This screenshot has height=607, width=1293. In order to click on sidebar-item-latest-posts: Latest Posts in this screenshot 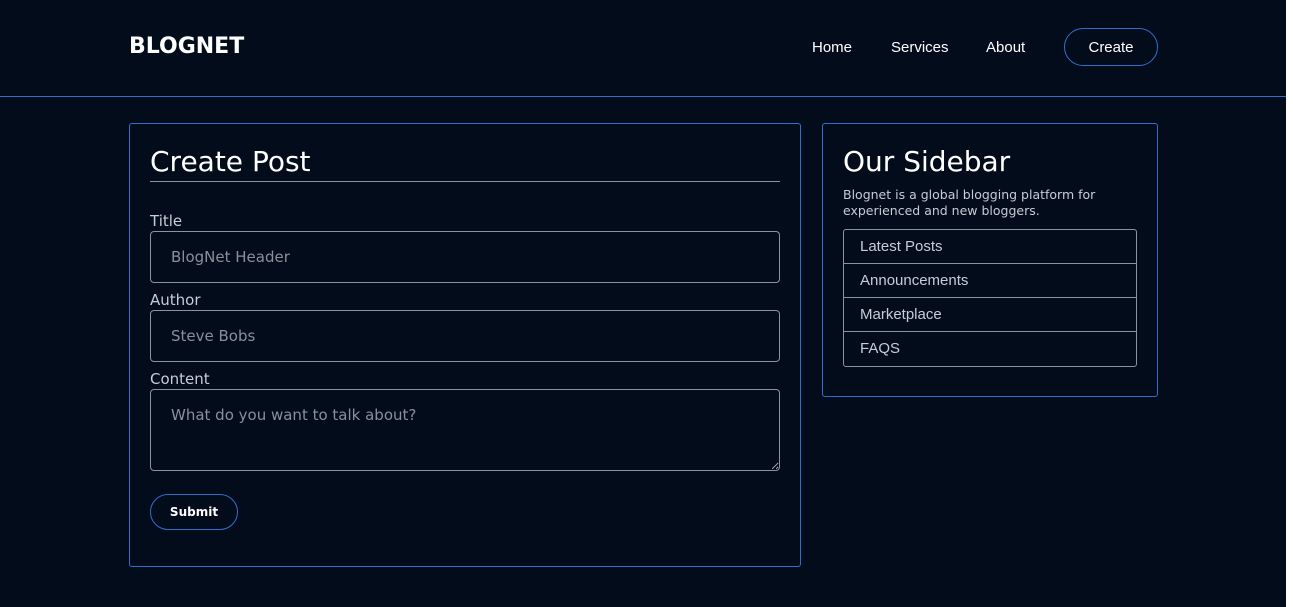, I will do `click(990, 247)`.